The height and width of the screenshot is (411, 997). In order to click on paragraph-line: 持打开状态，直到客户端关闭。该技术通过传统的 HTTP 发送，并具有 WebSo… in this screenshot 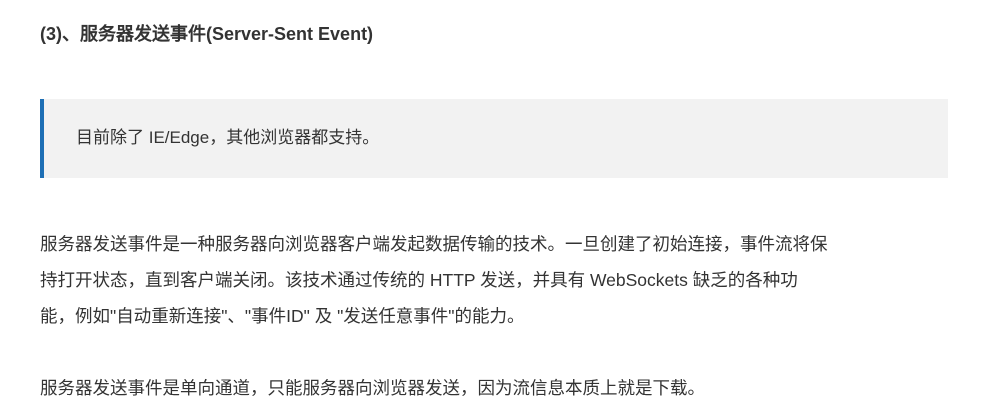, I will do `click(419, 280)`.